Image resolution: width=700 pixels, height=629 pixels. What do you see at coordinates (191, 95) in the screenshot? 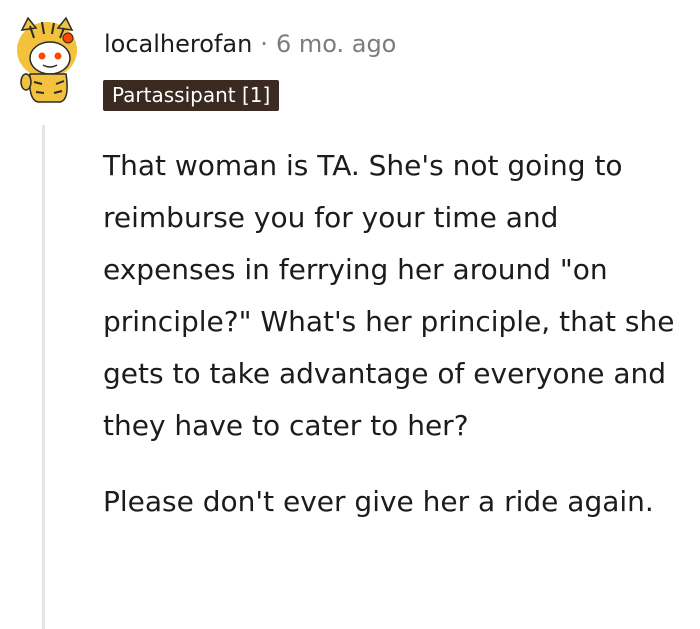
I see `user-flair-badge: Partassipant [1]` at bounding box center [191, 95].